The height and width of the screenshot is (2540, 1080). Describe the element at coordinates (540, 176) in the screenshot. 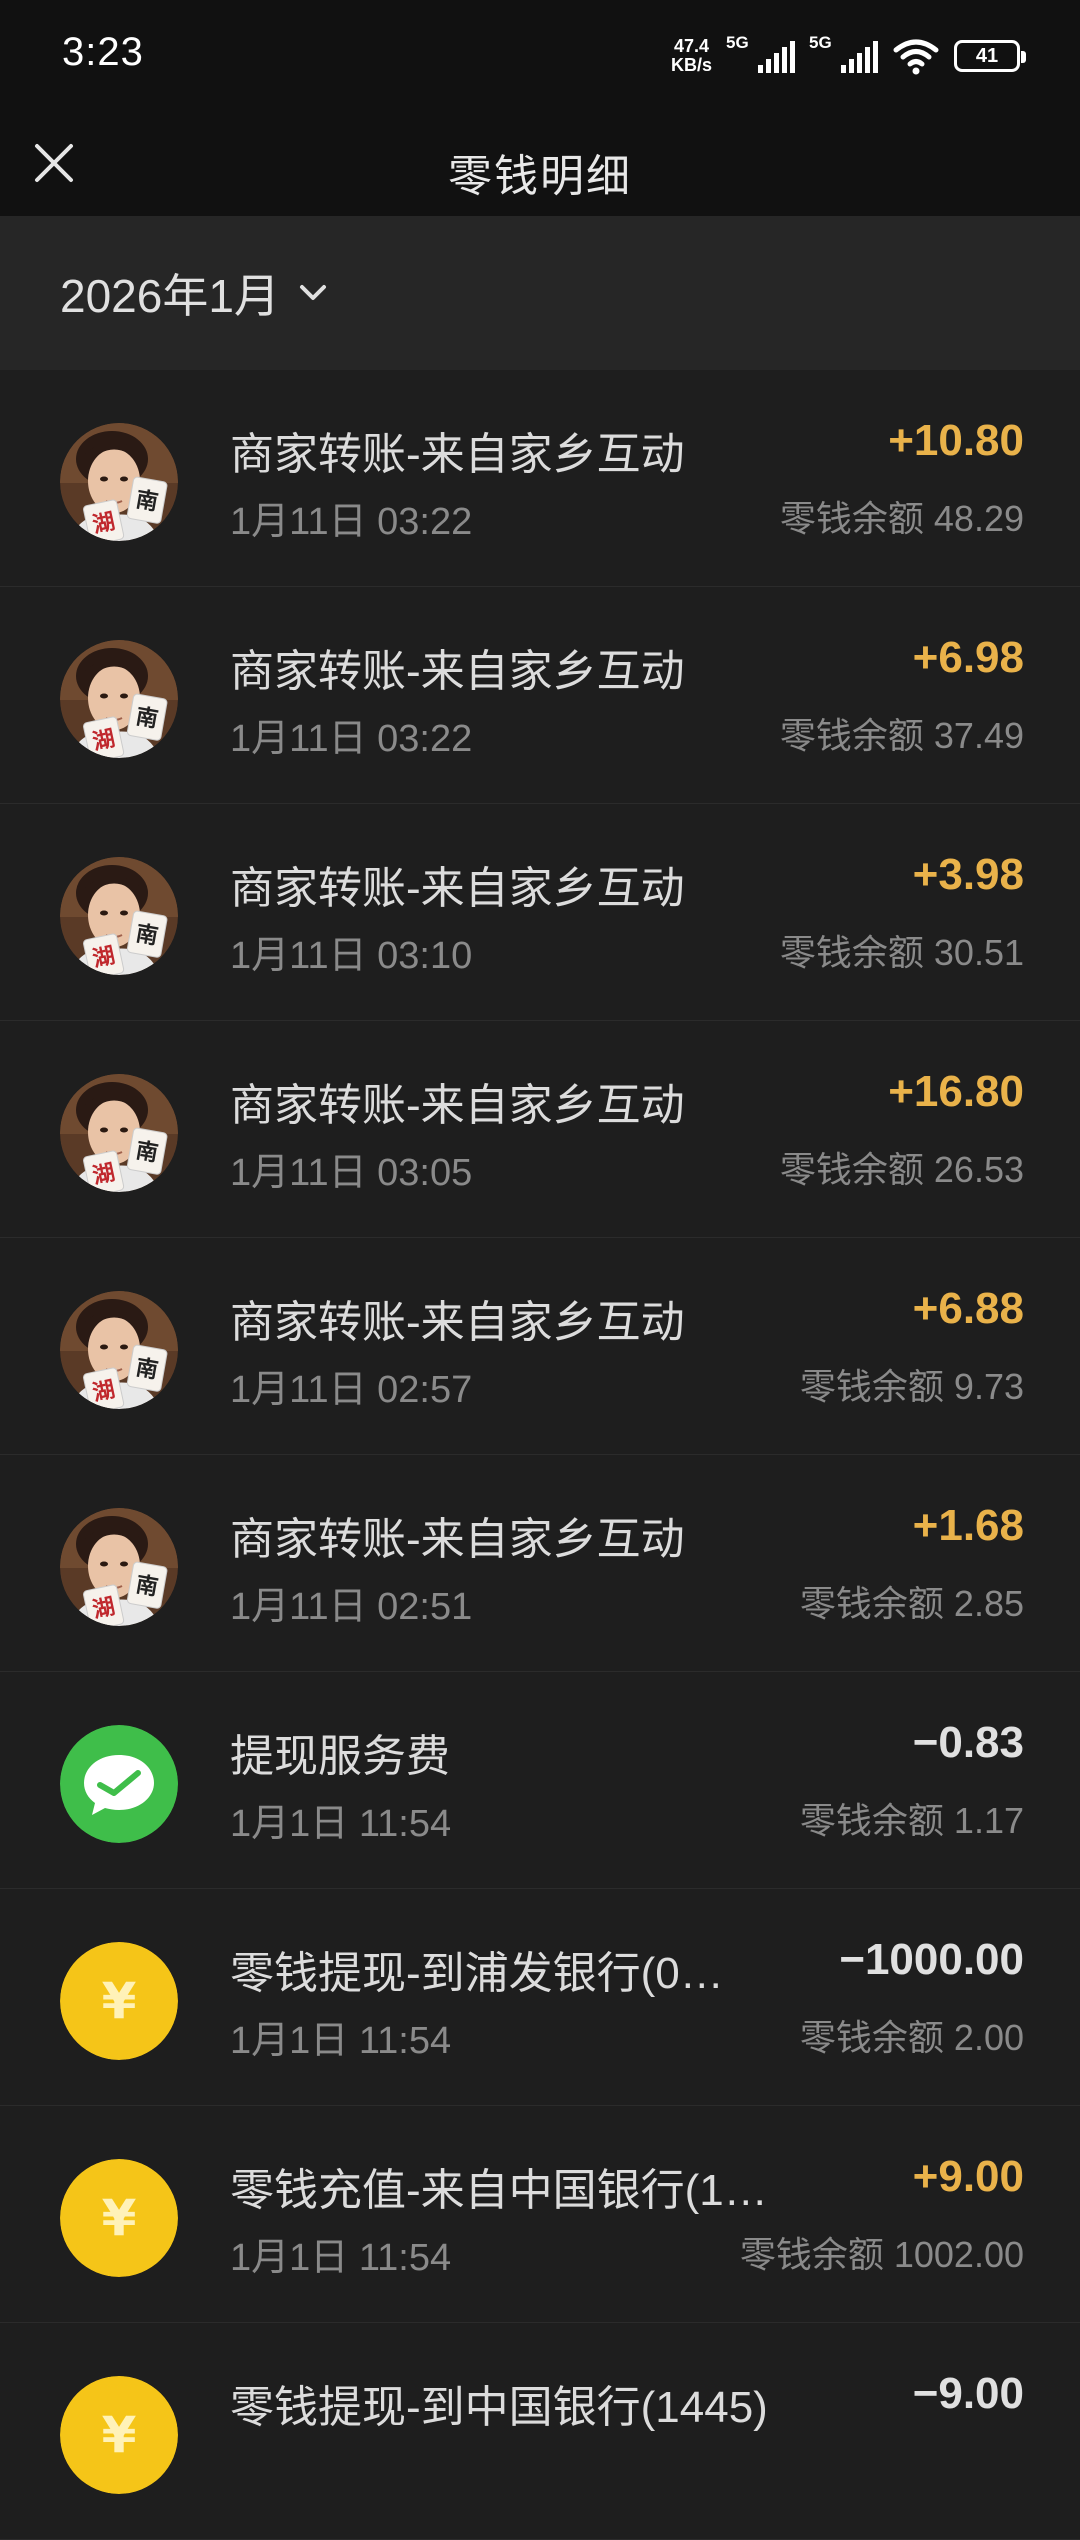

I see `page-title: 零钱明细` at that location.